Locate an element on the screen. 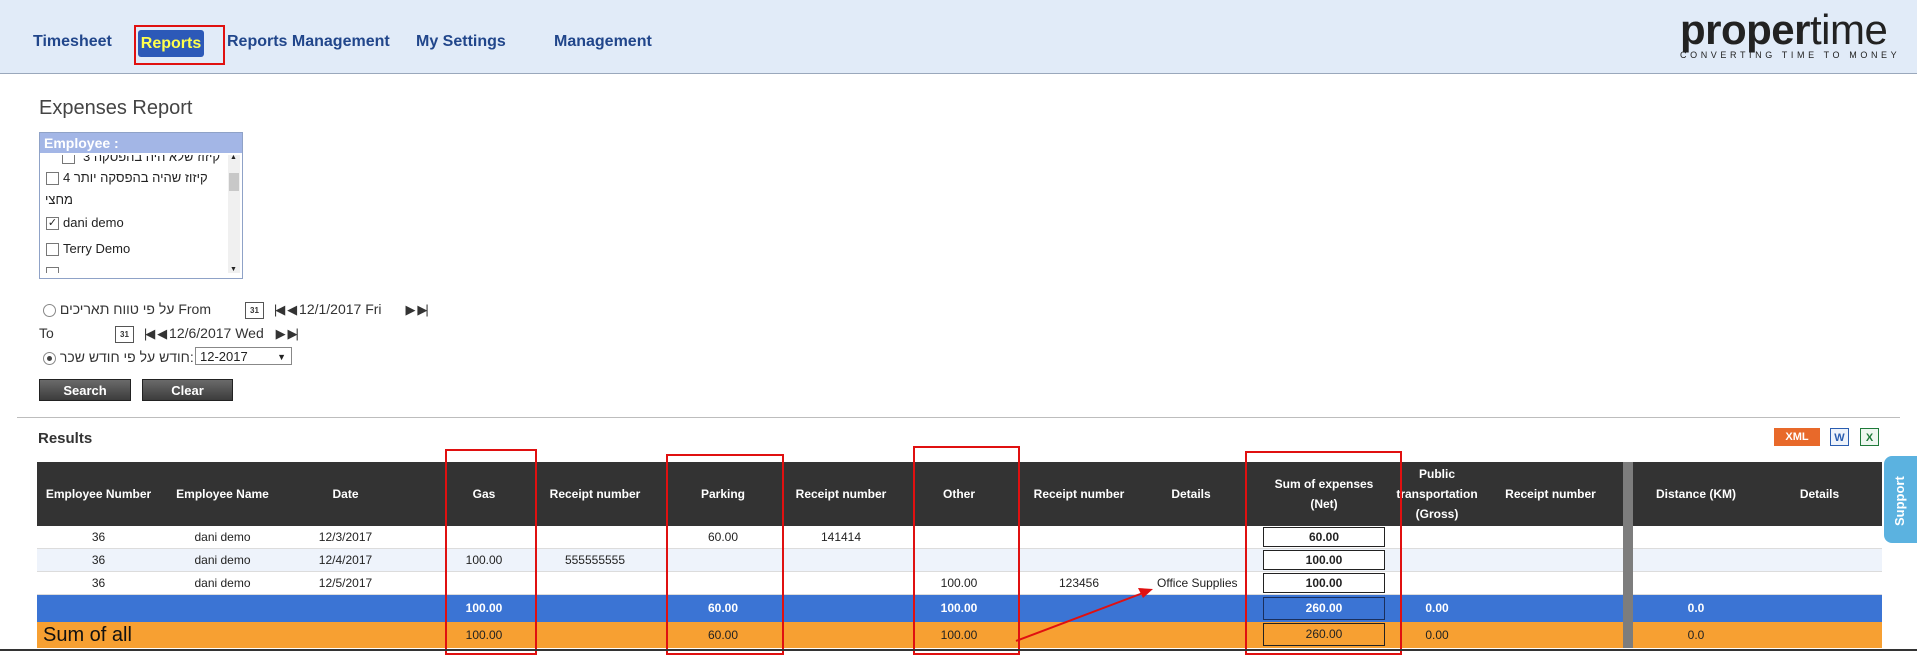 The width and height of the screenshot is (1917, 655). bottom-border is located at coordinates (958, 650).